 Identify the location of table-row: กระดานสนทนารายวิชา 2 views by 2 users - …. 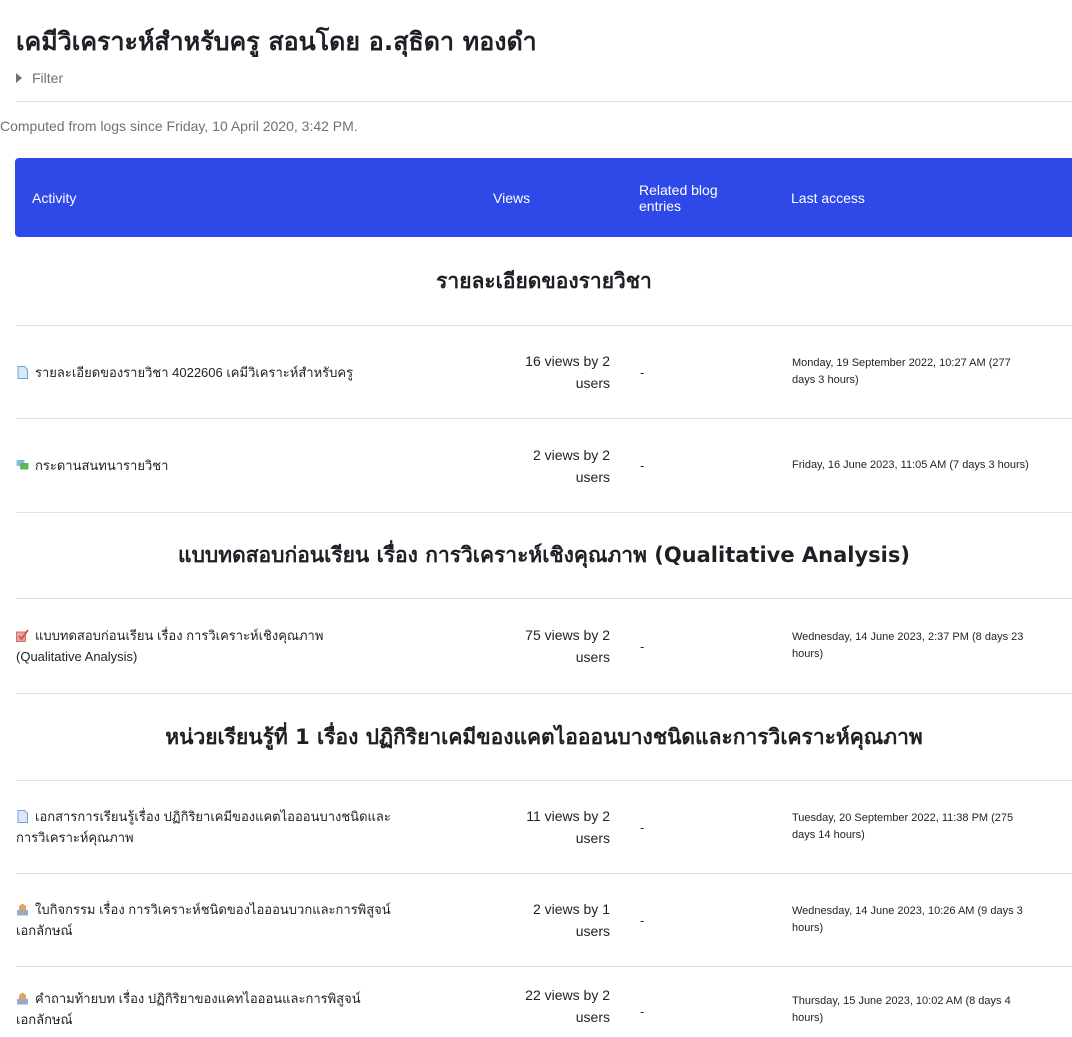
(544, 466).